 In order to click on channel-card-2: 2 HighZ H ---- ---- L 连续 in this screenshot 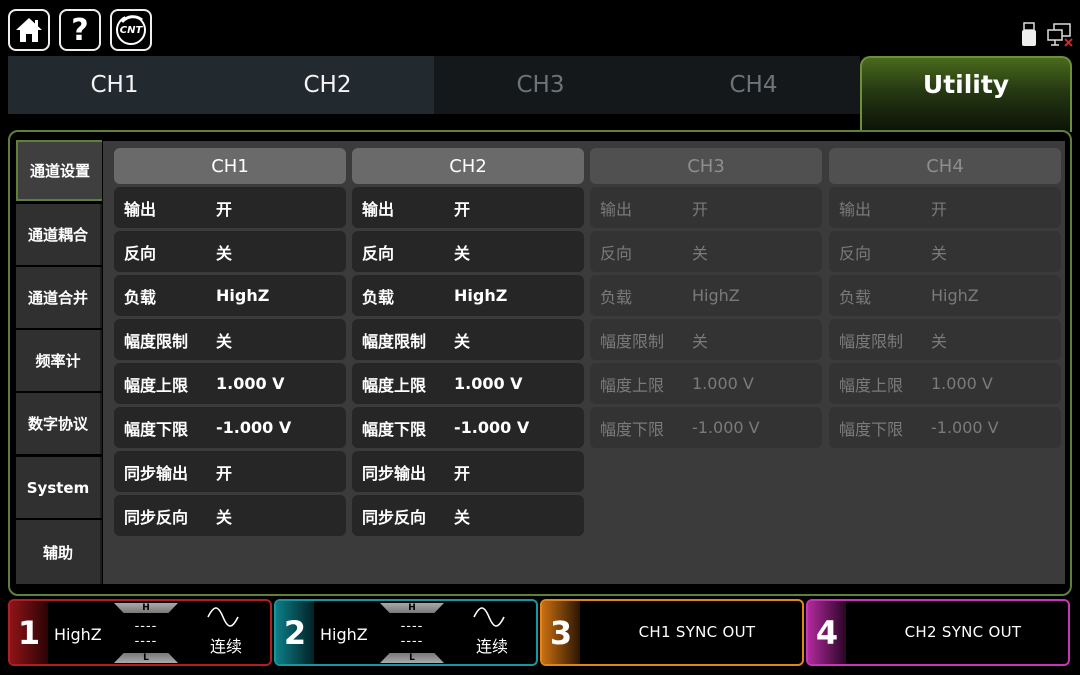, I will do `click(406, 632)`.